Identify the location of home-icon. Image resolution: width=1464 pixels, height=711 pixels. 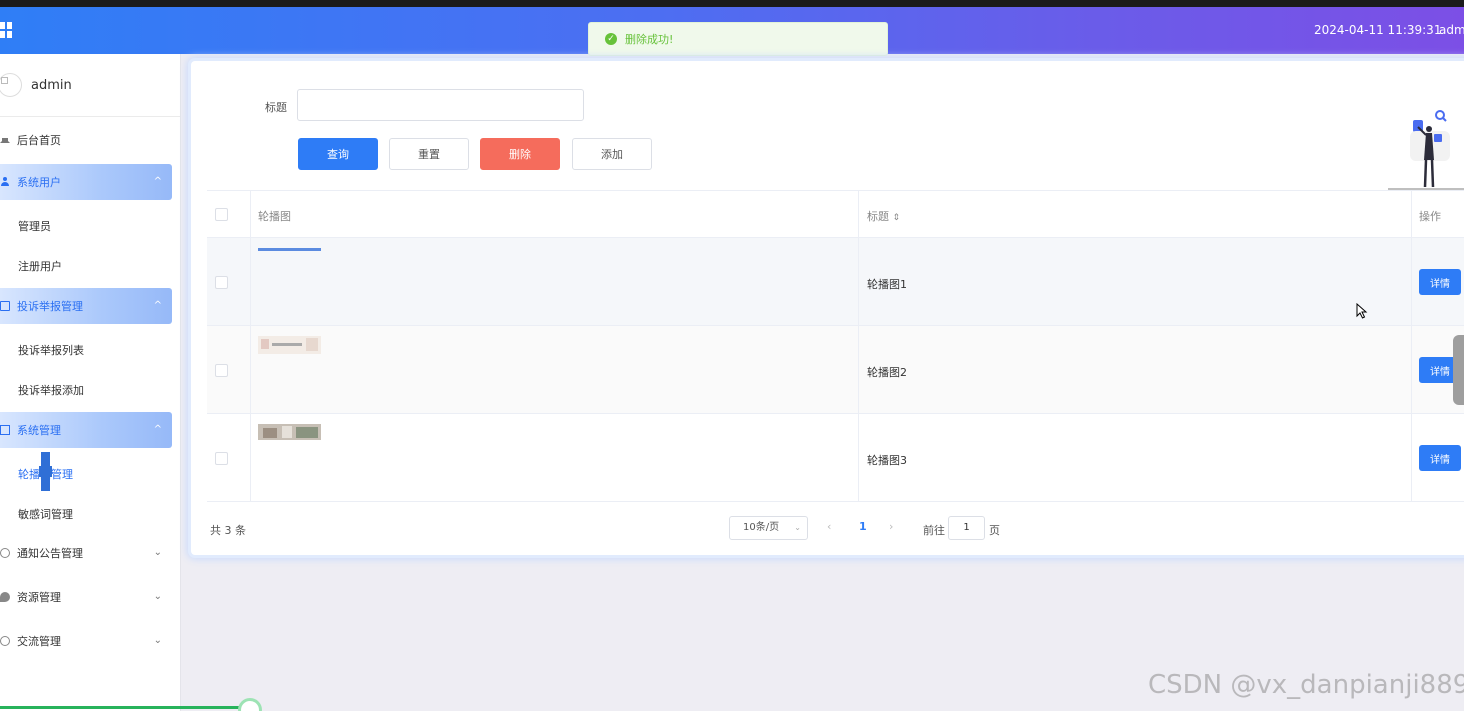
(5, 138).